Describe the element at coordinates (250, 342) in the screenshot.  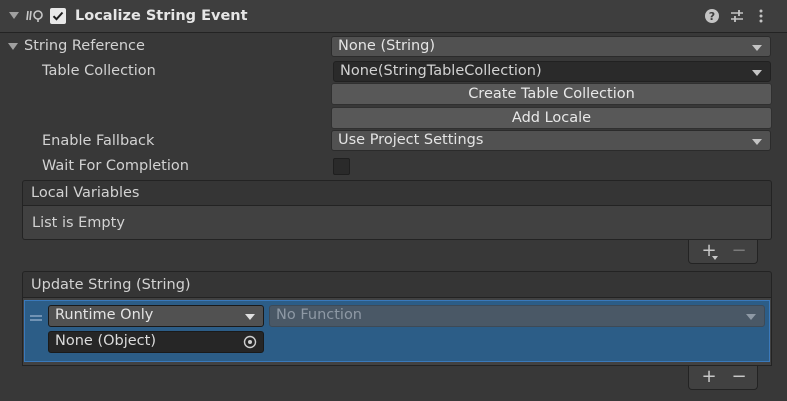
I see `object-picker-icon` at that location.